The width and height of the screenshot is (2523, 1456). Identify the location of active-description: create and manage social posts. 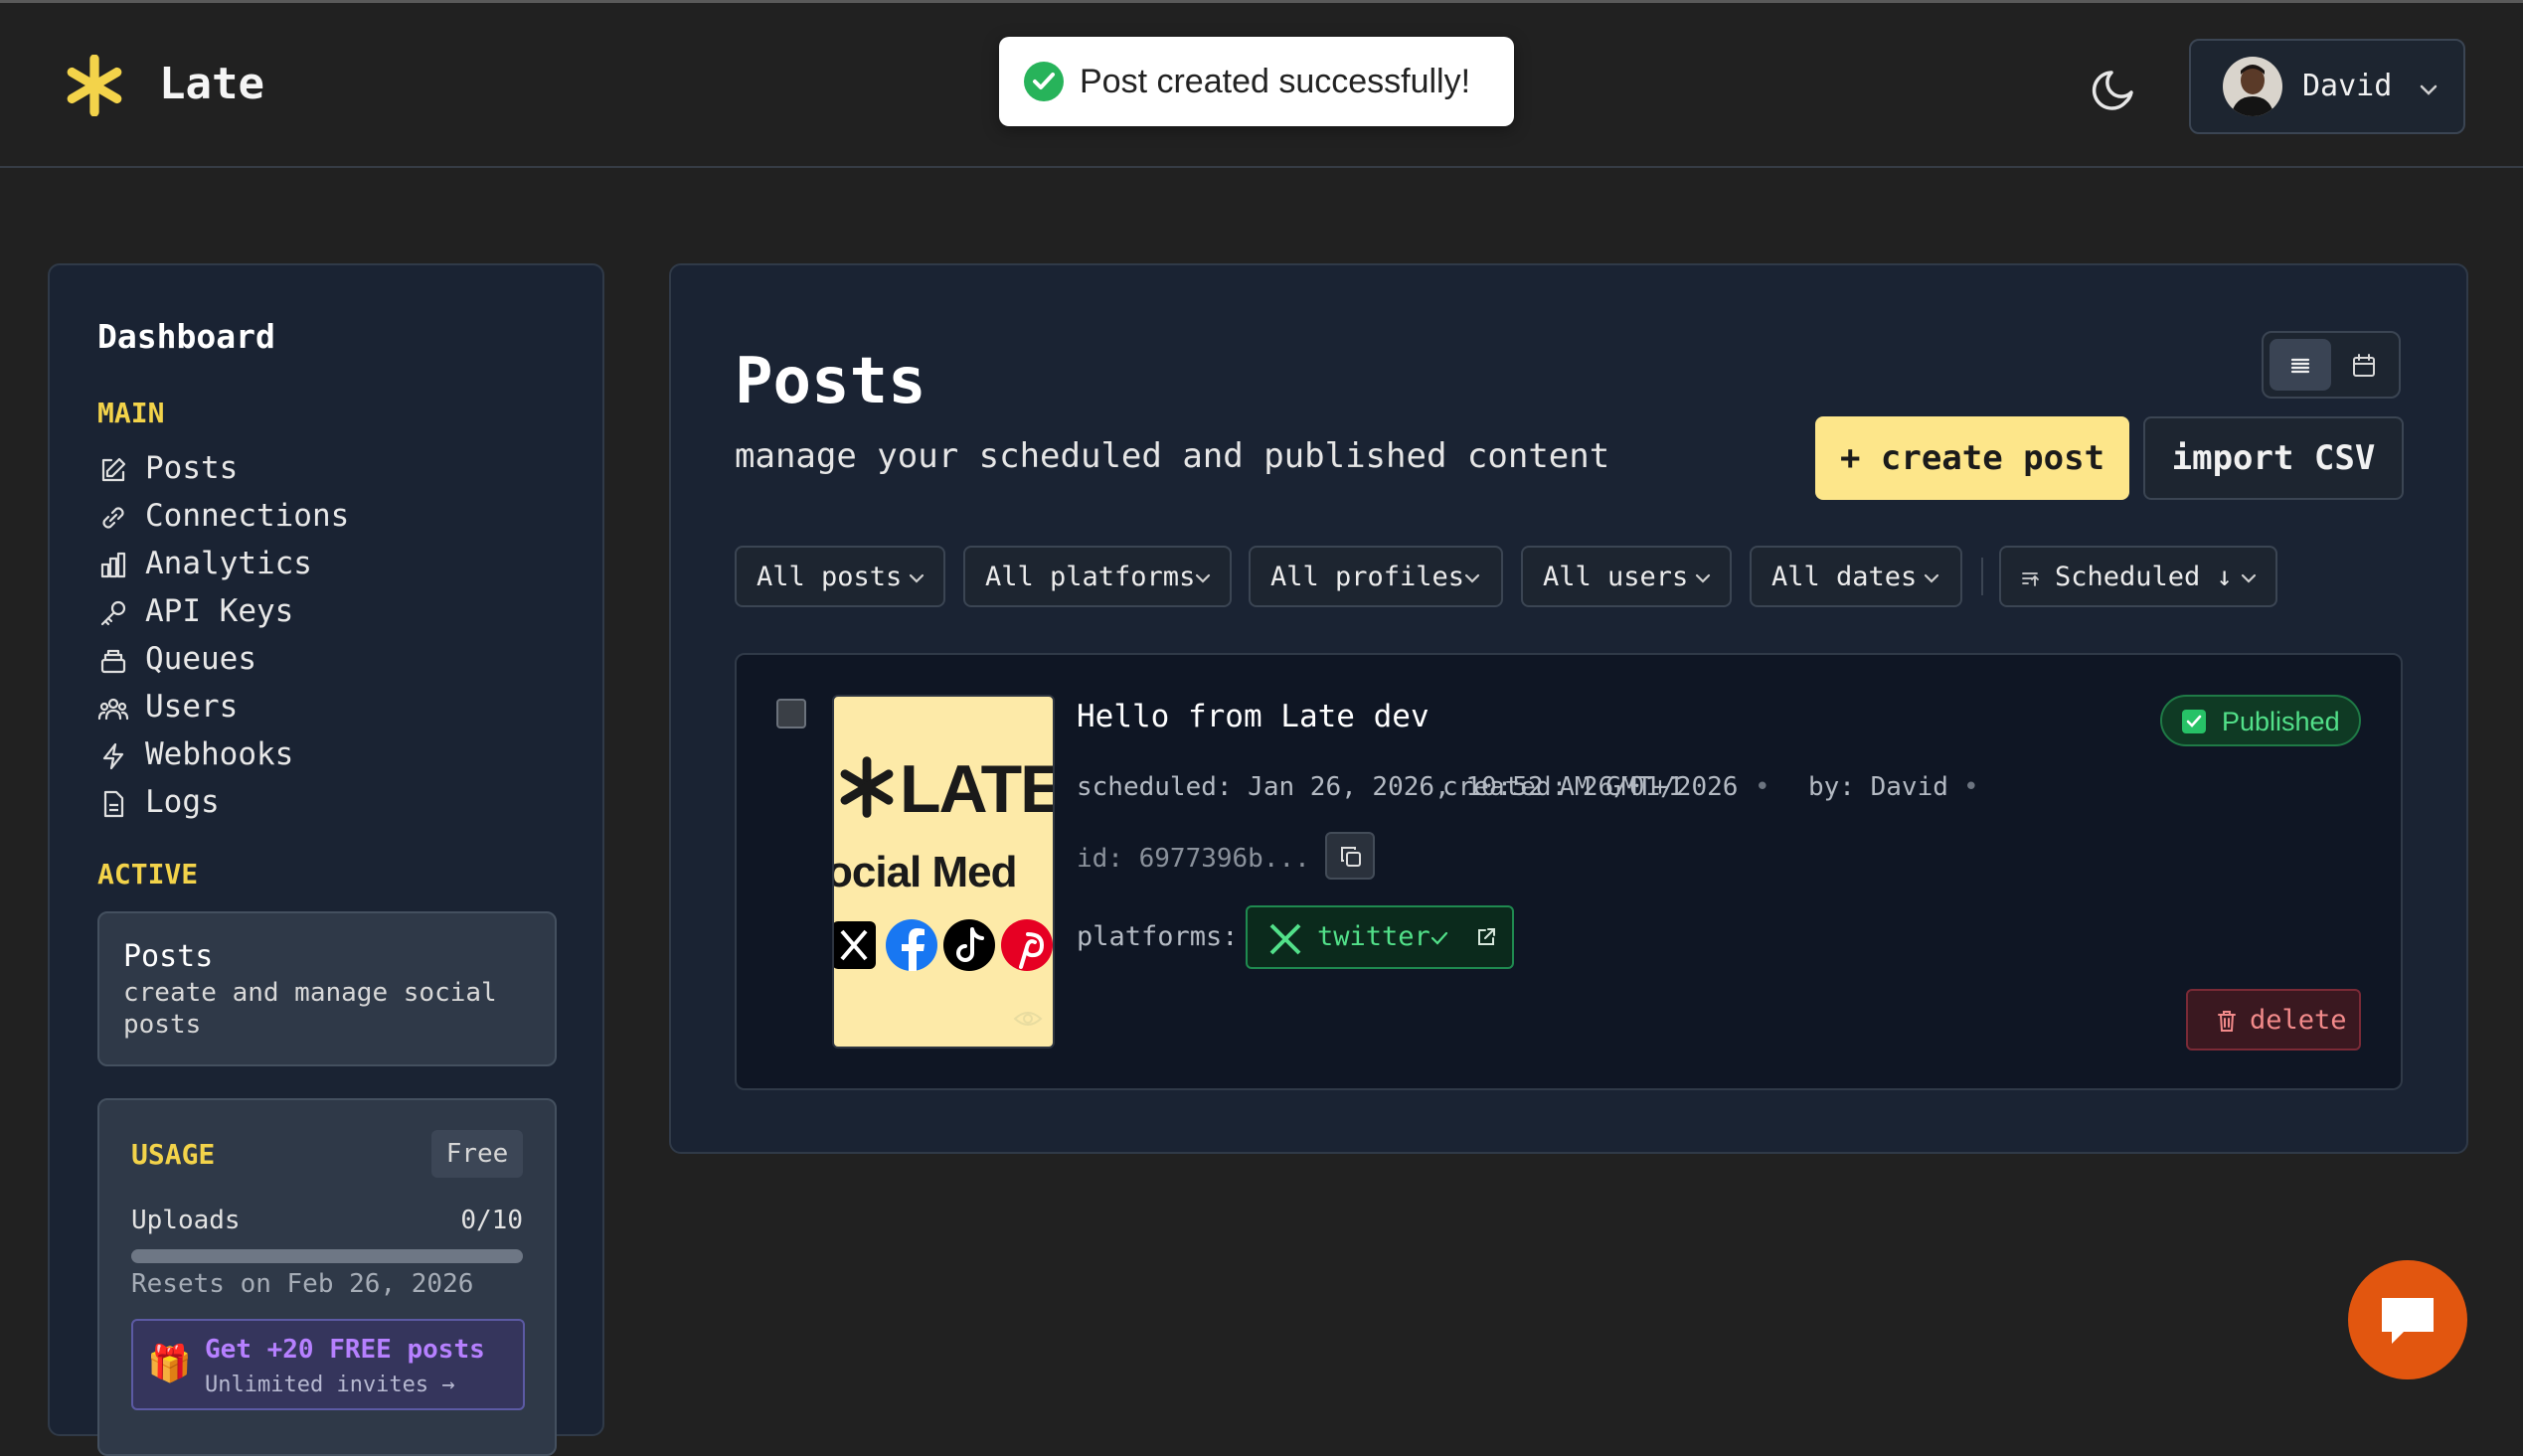
(310, 1009).